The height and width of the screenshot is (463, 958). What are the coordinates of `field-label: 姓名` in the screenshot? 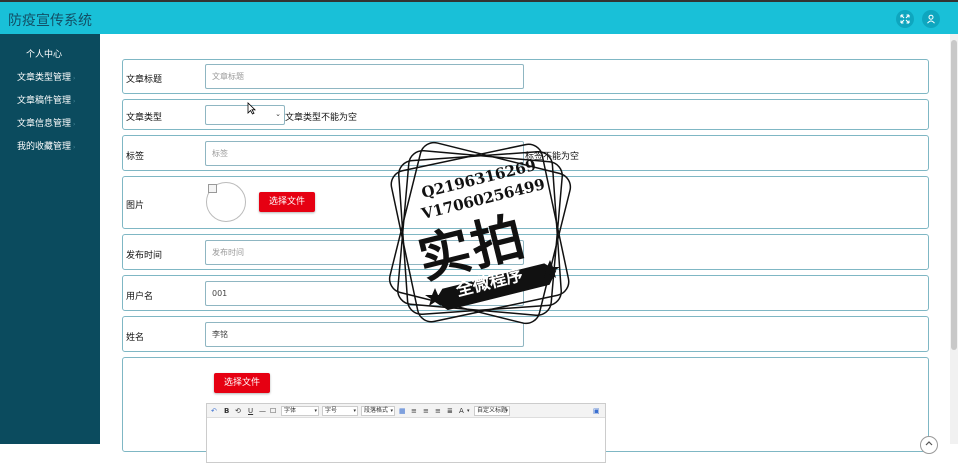 It's located at (135, 338).